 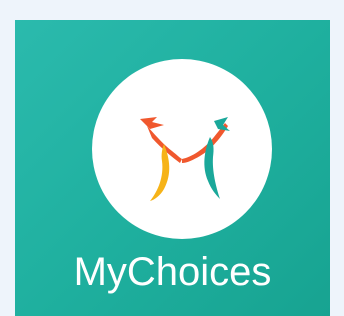 What do you see at coordinates (160, 172) in the screenshot?
I see `logo-left-leg` at bounding box center [160, 172].